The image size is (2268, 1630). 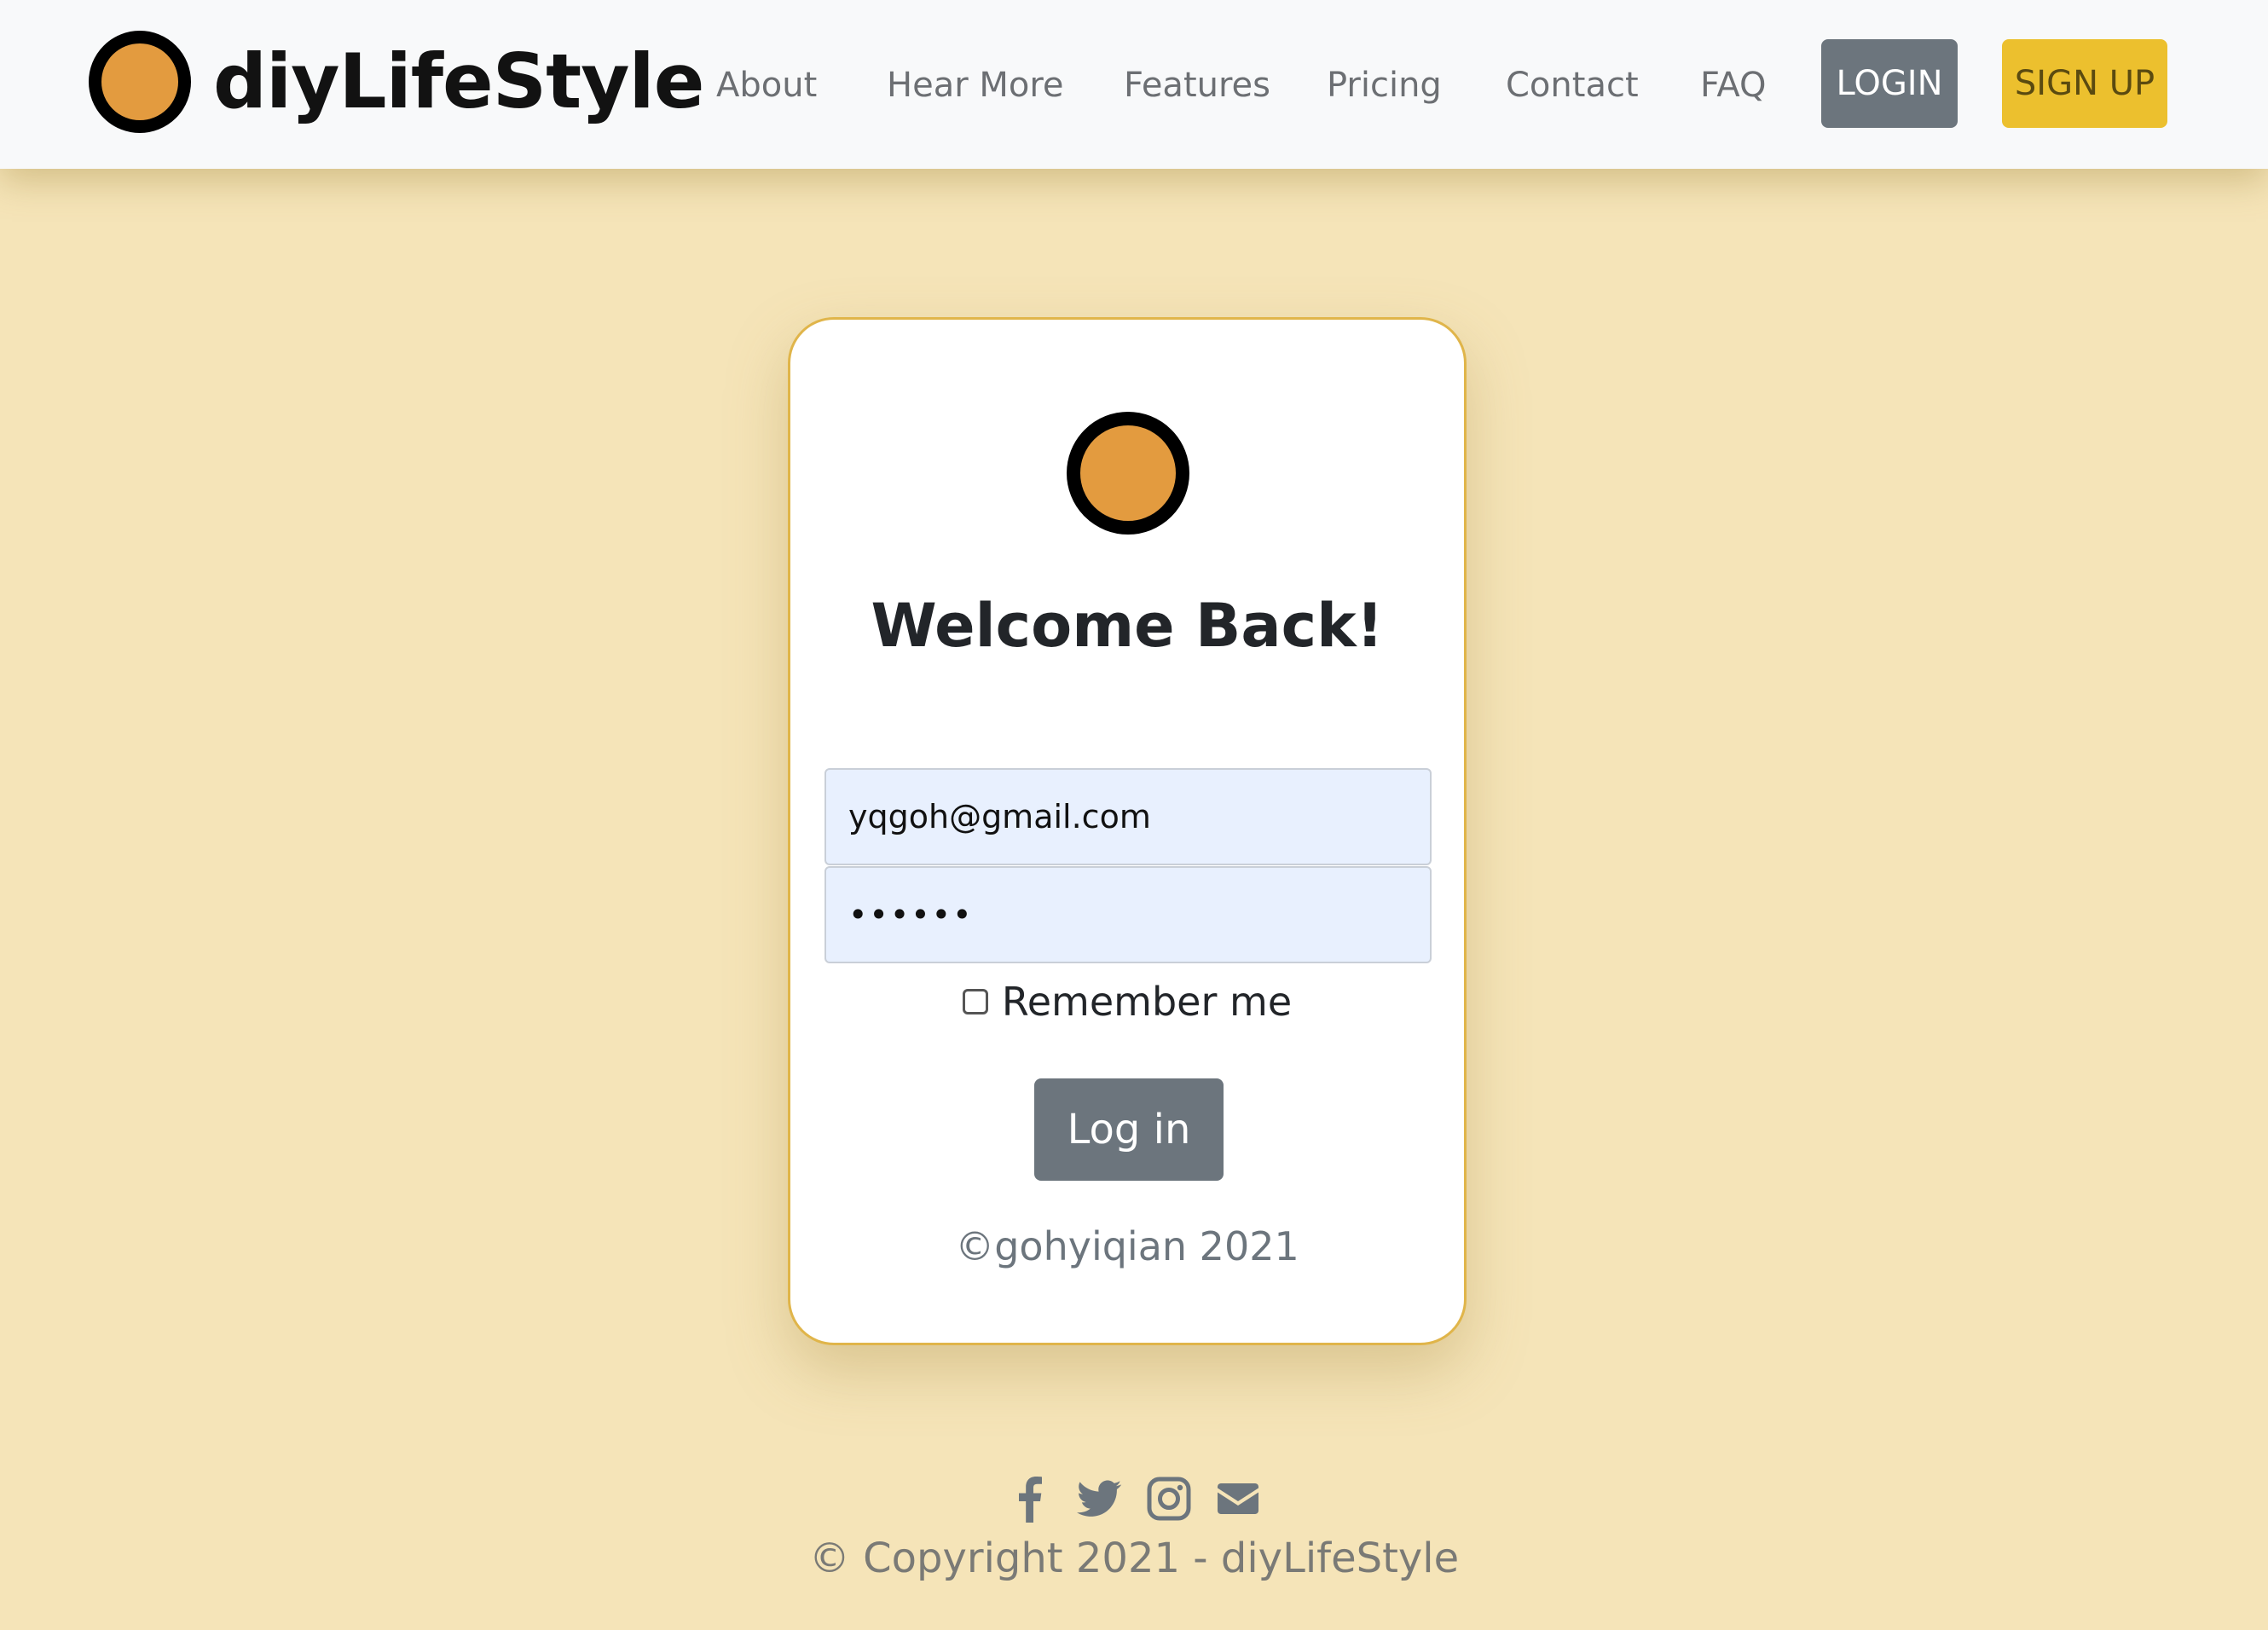 I want to click on brand-name: diyLifeStyle, so click(x=459, y=81).